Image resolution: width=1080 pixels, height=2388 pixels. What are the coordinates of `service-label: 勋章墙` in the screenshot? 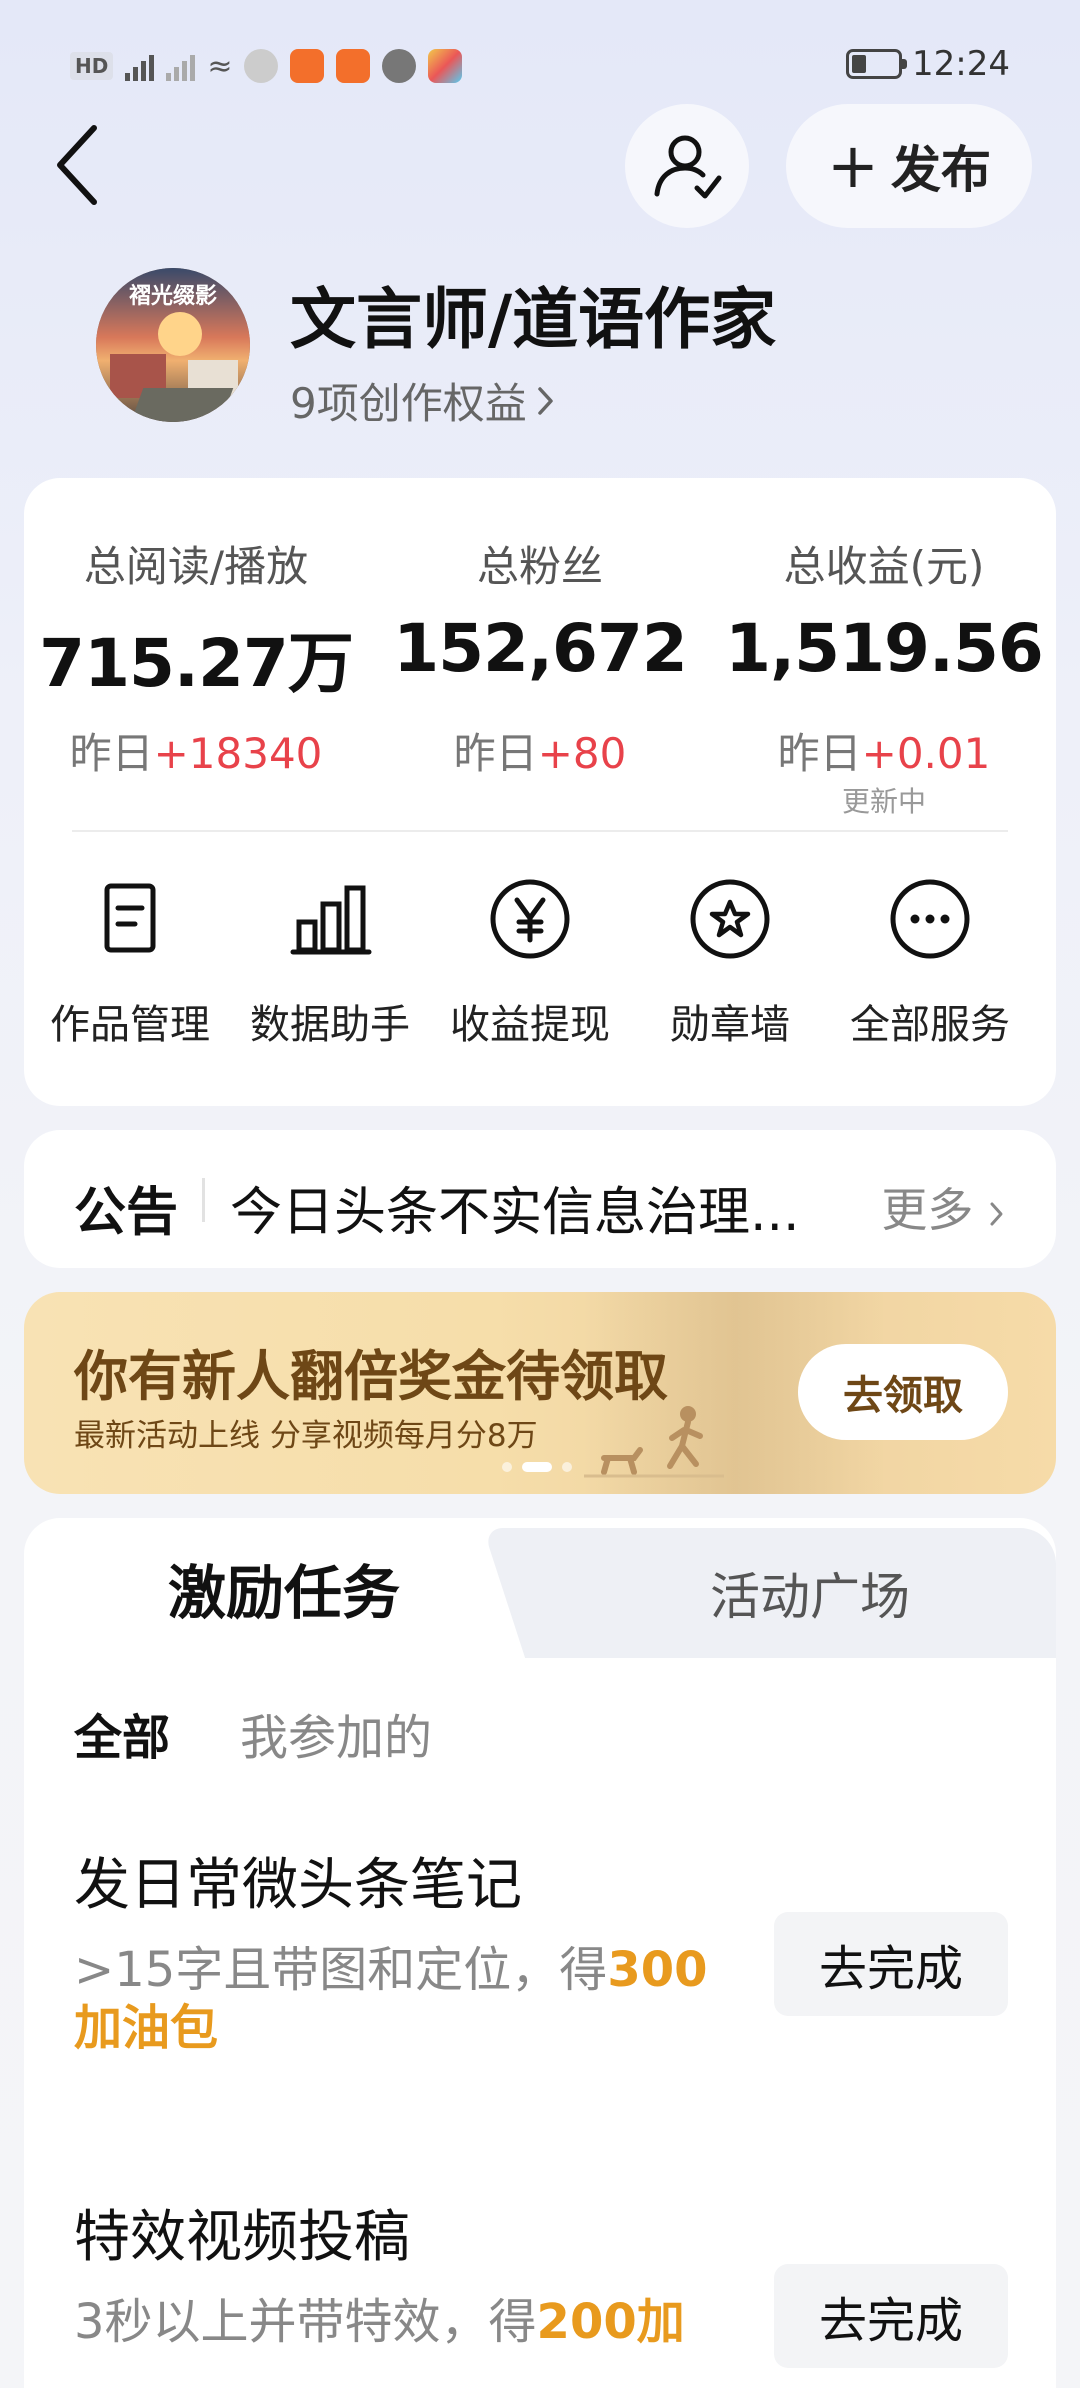 It's located at (730, 1025).